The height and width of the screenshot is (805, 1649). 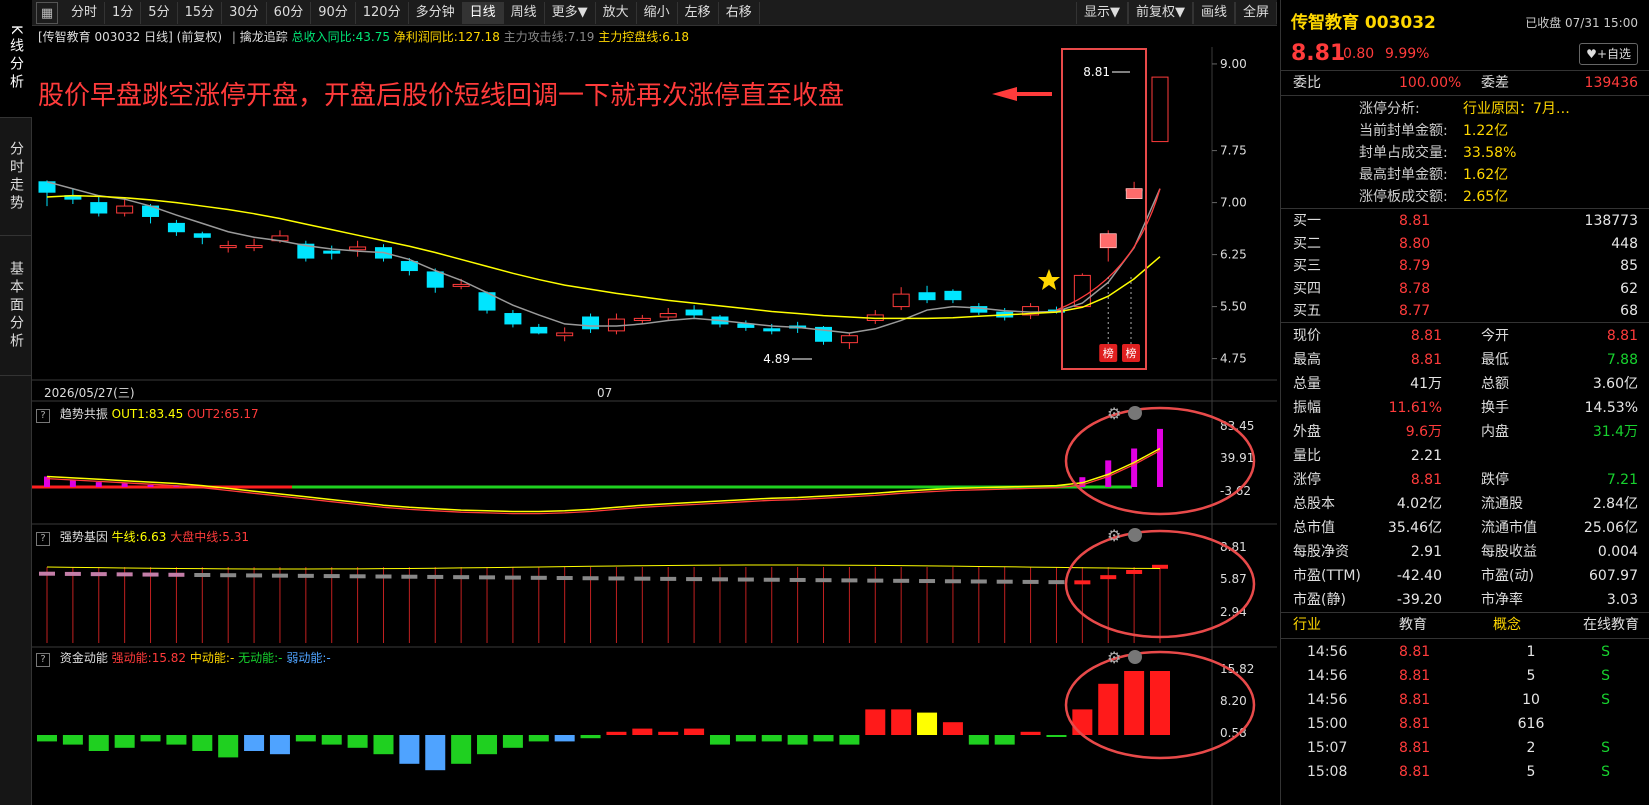 What do you see at coordinates (1101, 13) in the screenshot?
I see `toolbar-right-button: 显示▼` at bounding box center [1101, 13].